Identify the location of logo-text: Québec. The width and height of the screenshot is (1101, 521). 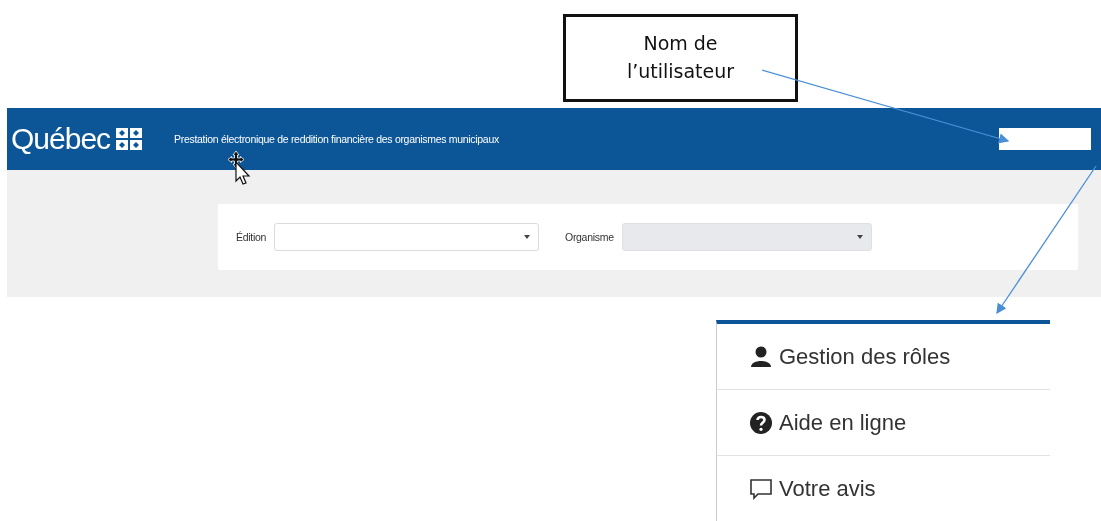
(61, 139).